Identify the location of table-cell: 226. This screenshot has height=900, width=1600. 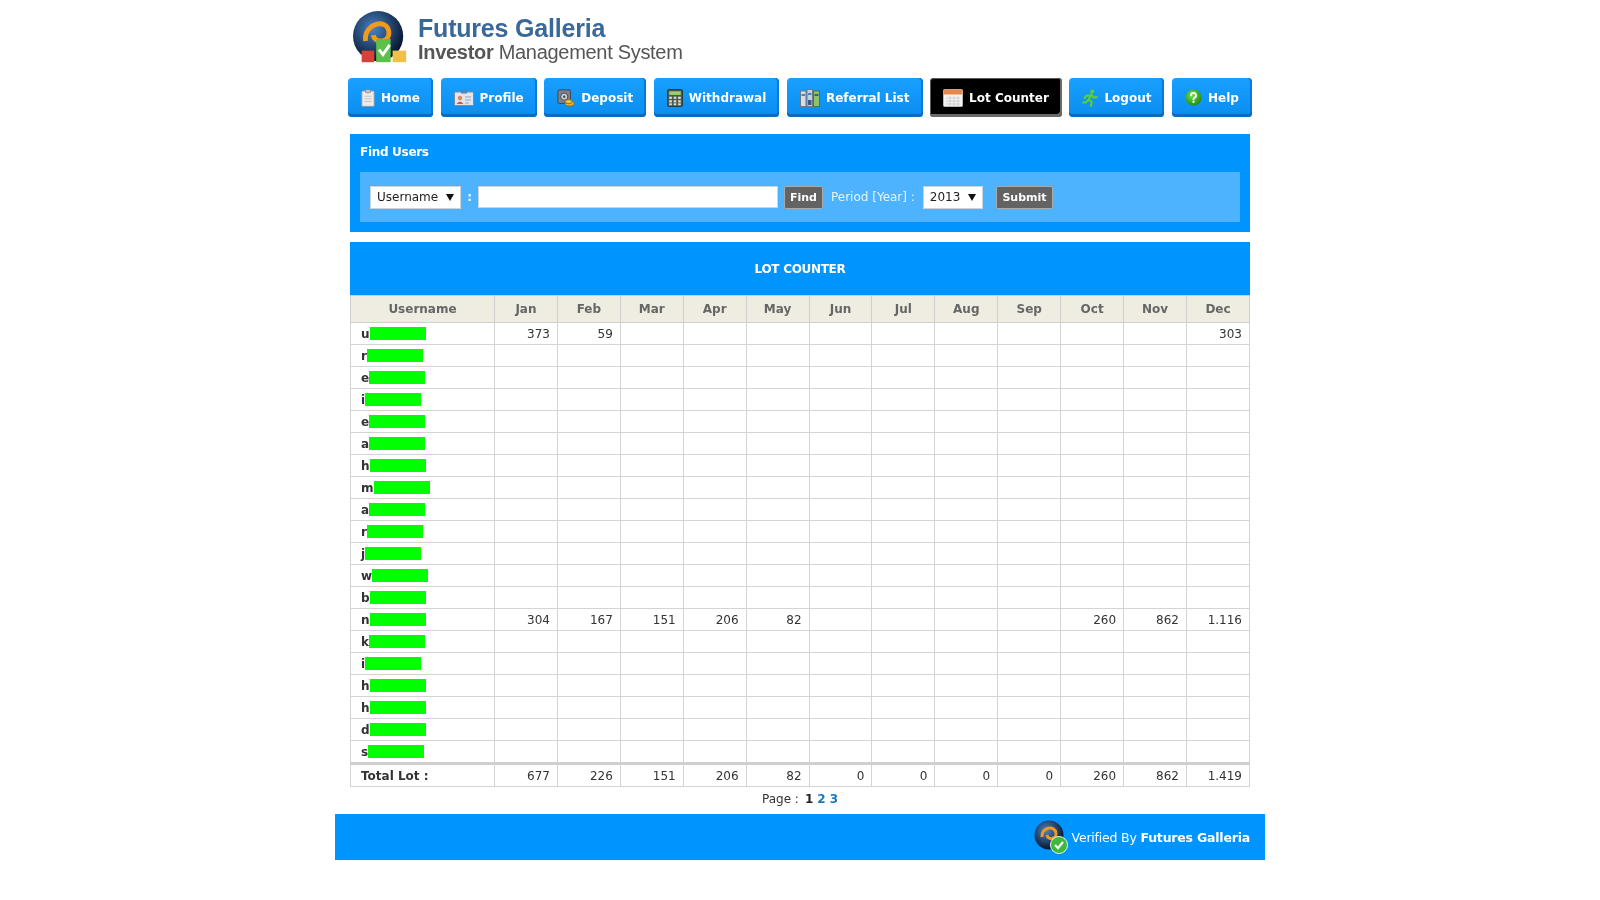
(589, 775).